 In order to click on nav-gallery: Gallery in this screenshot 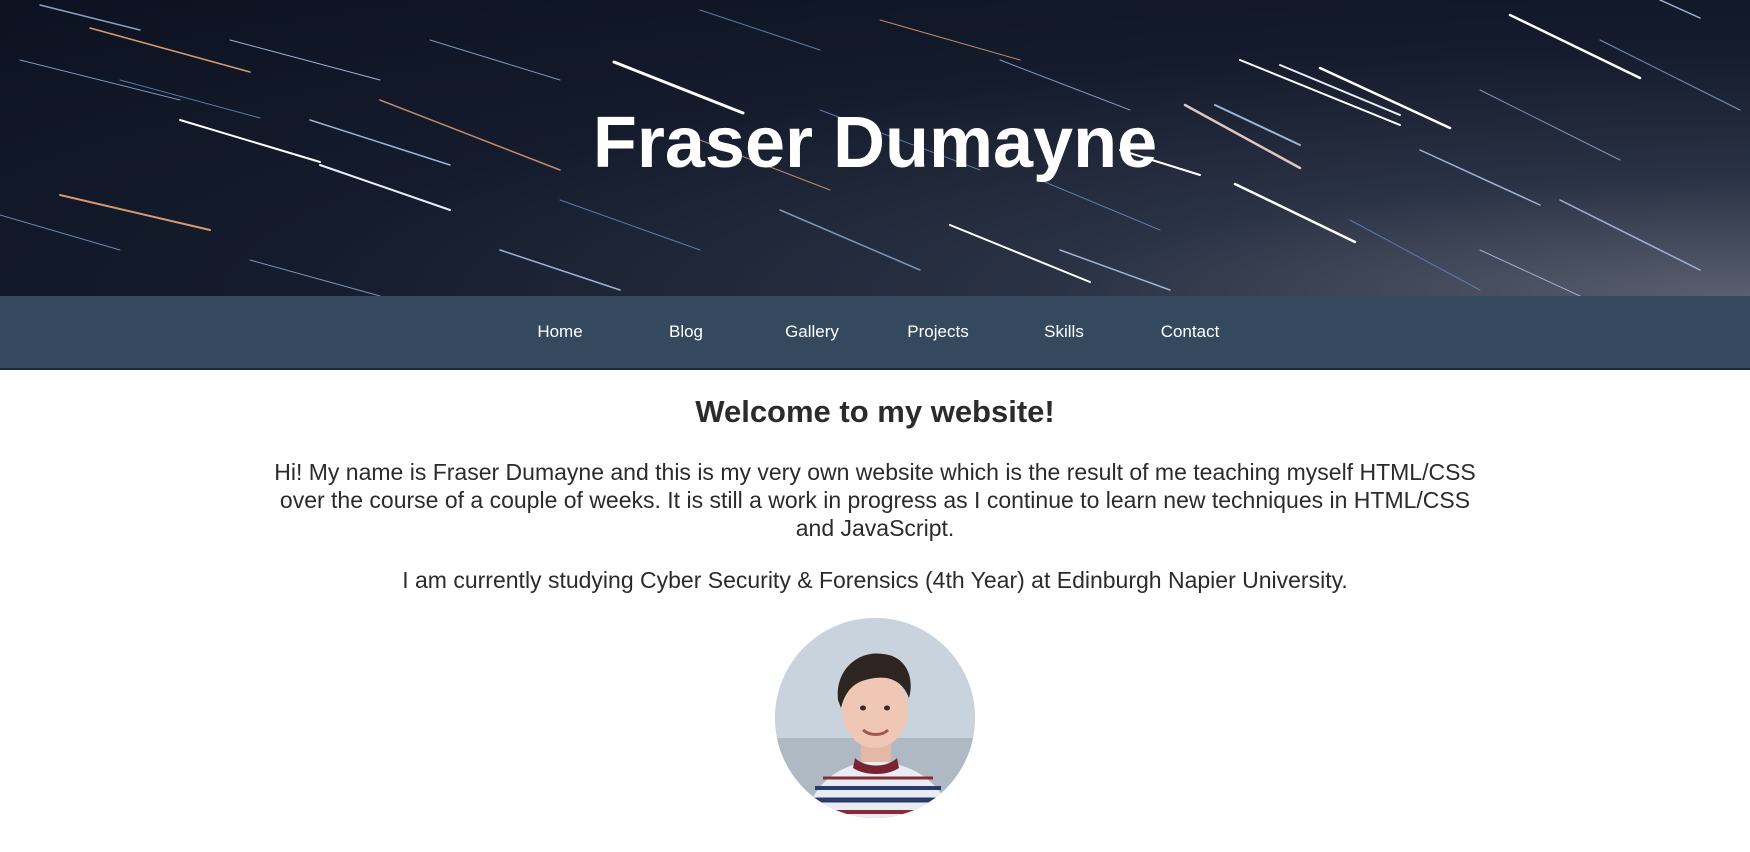, I will do `click(812, 332)`.